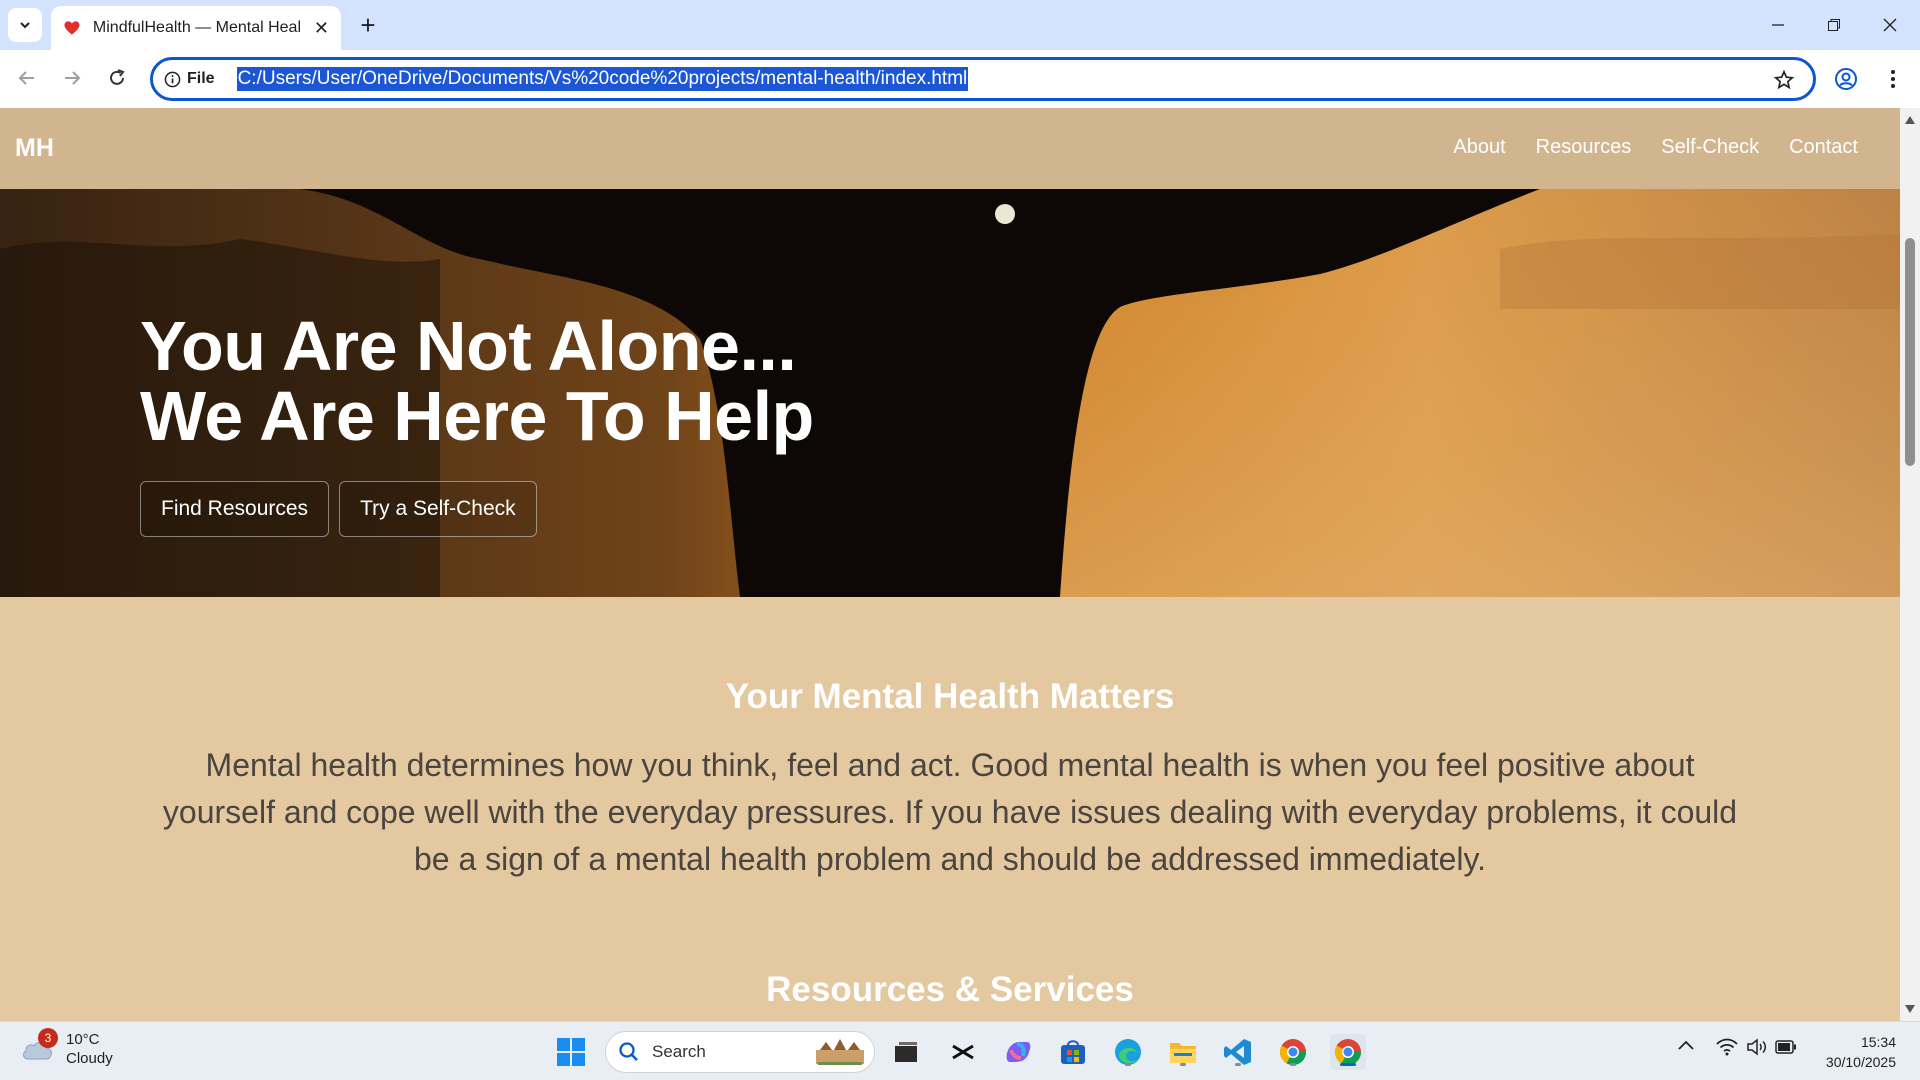 The image size is (1920, 1080). I want to click on vscode-app-button, so click(1238, 1052).